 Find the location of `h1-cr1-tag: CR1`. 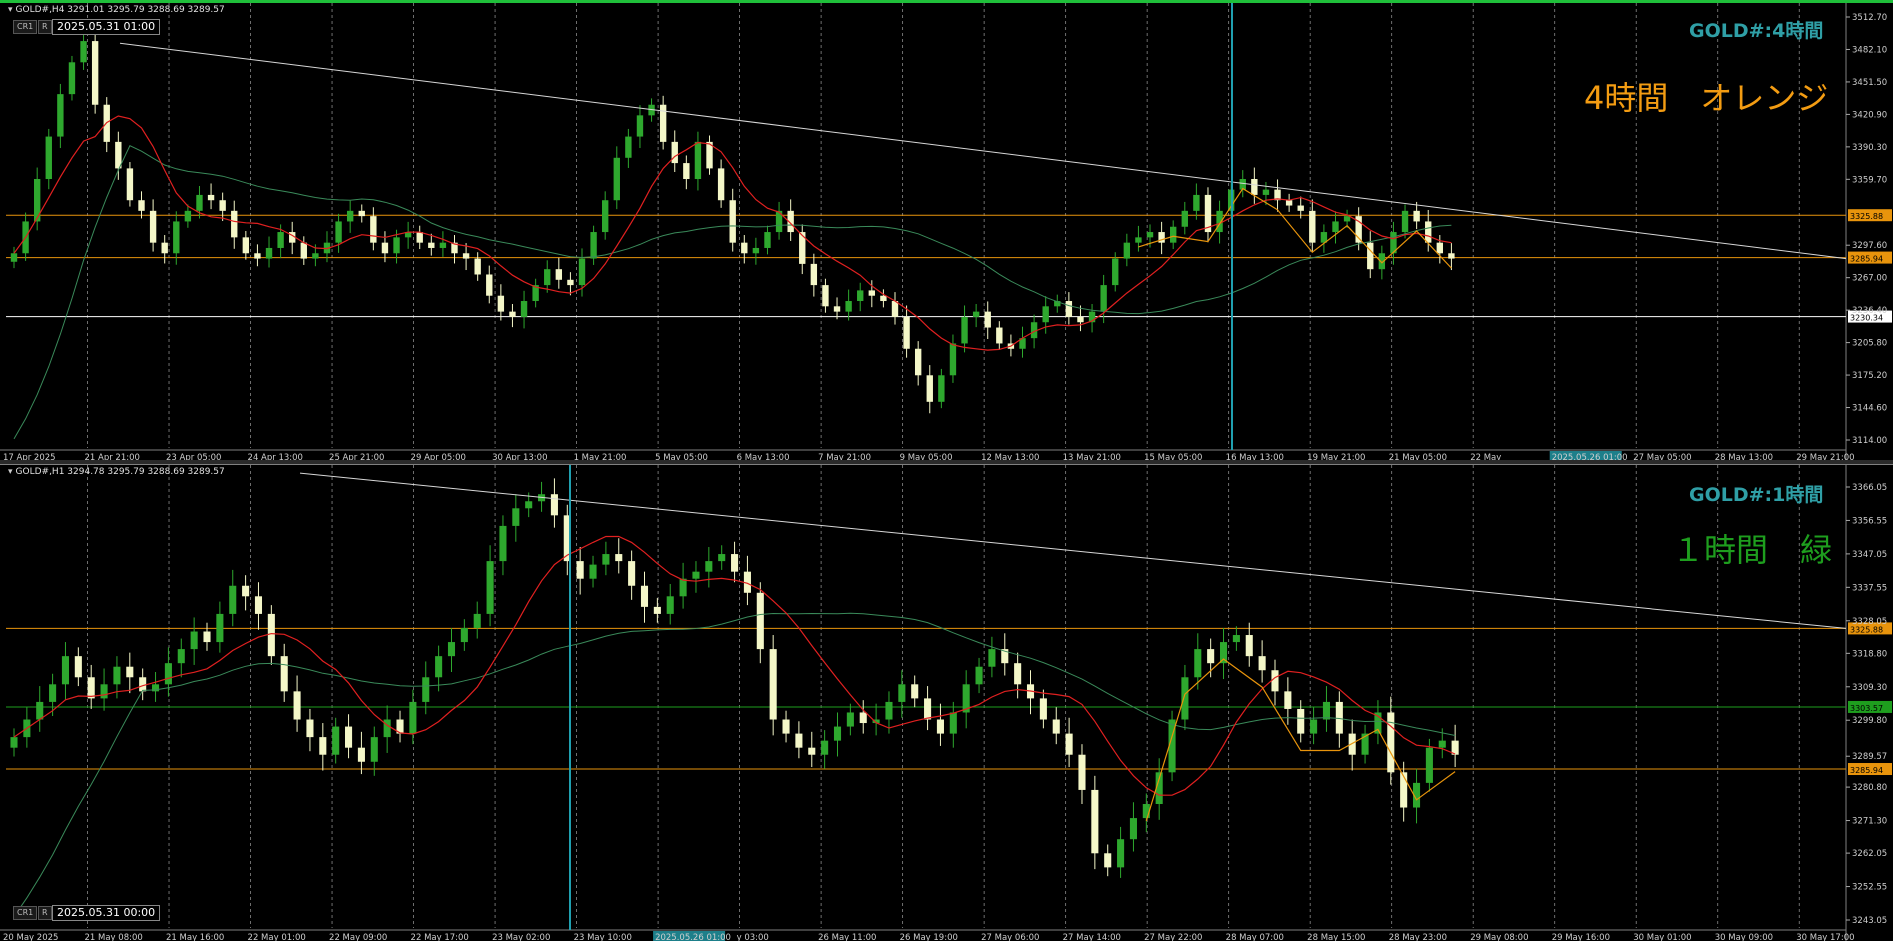

h1-cr1-tag: CR1 is located at coordinates (25, 913).